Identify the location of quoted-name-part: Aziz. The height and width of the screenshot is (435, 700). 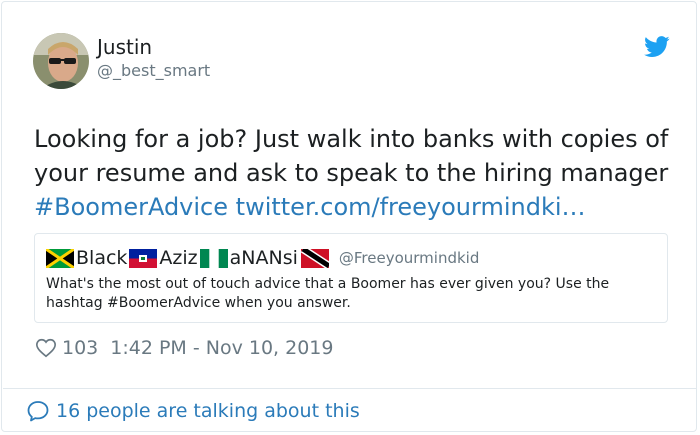
(178, 258).